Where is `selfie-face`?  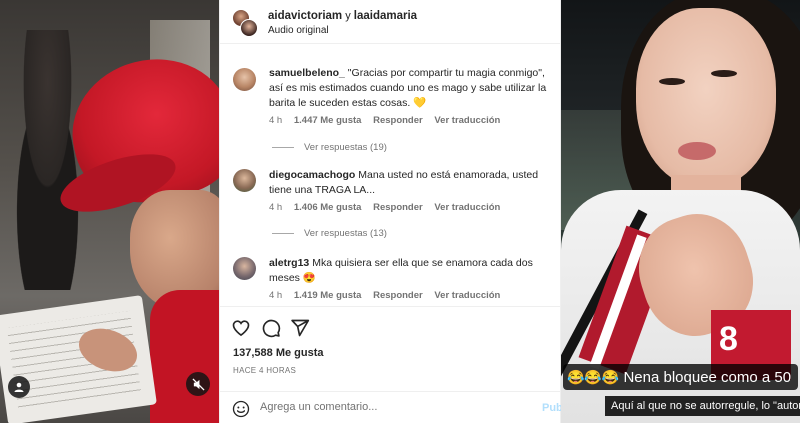
selfie-face is located at coordinates (706, 98).